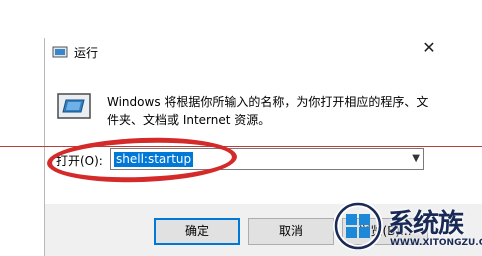 The height and width of the screenshot is (256, 482). I want to click on dialog-title: 运行, so click(86, 53).